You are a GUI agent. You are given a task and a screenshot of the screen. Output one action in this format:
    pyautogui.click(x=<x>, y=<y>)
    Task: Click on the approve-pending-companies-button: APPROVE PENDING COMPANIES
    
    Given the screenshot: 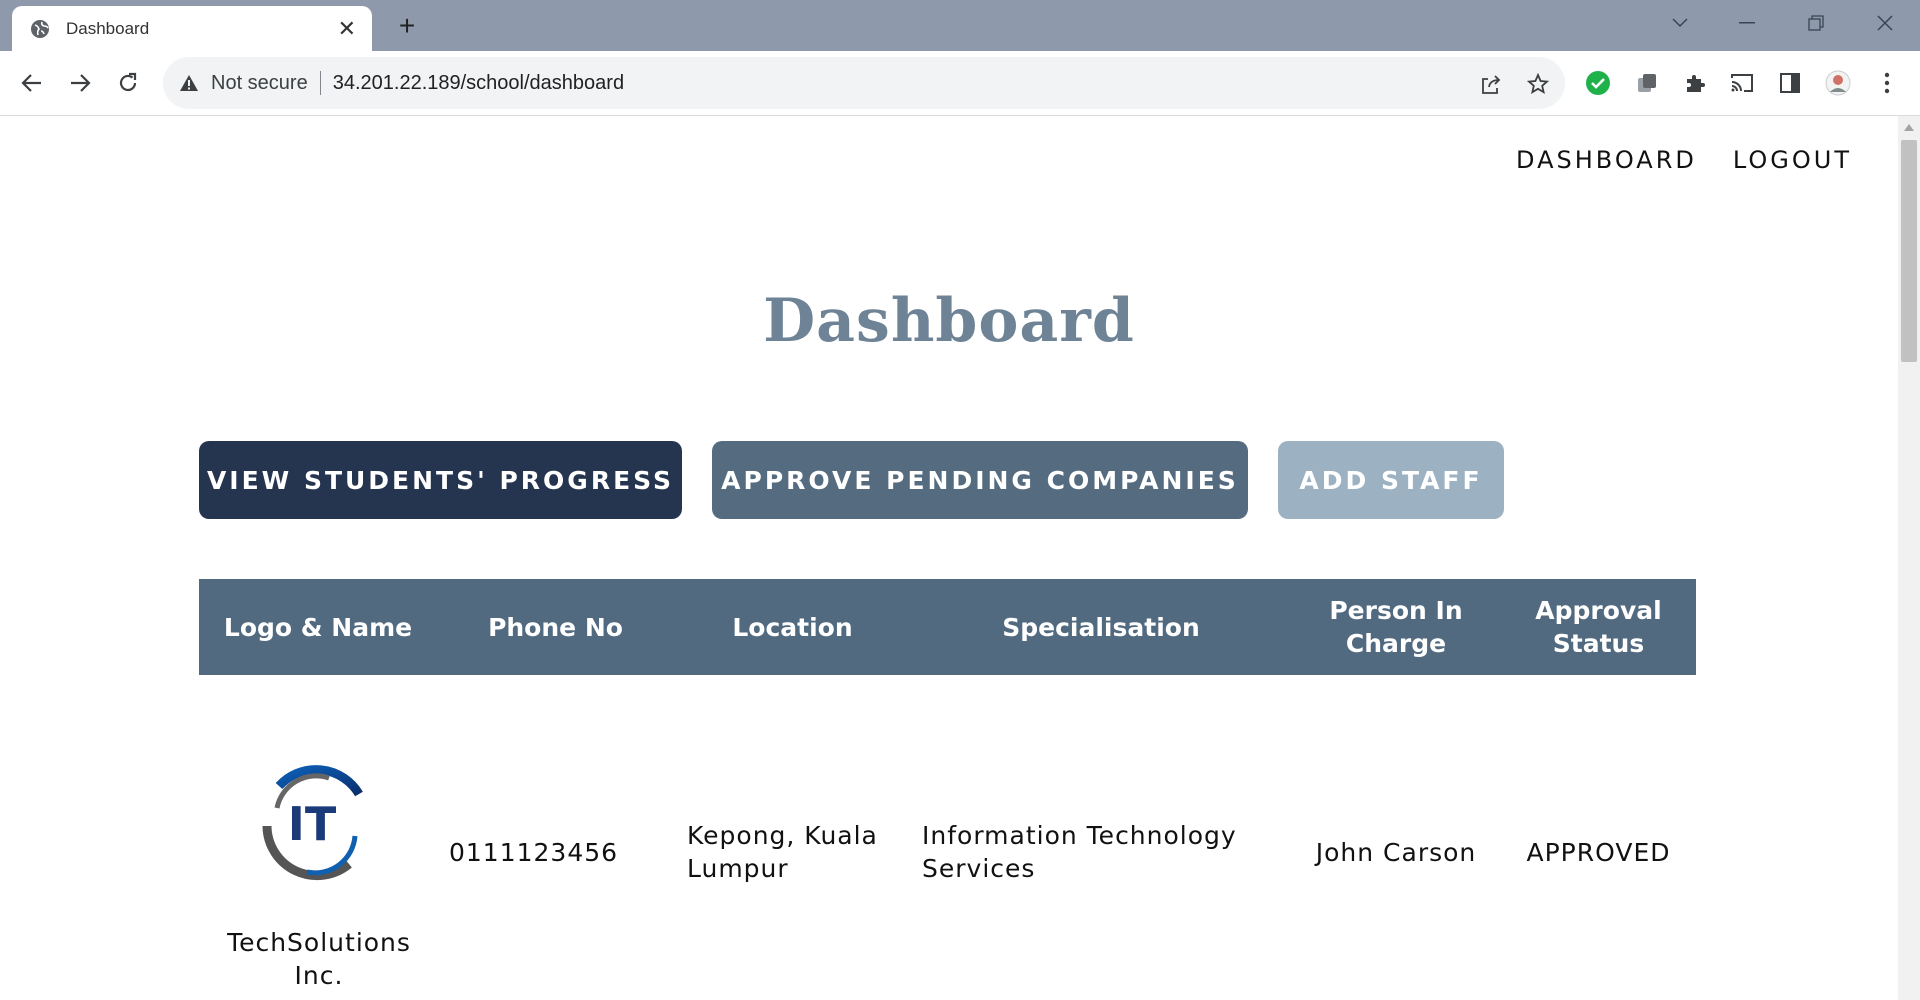 What is the action you would take?
    pyautogui.click(x=980, y=480)
    